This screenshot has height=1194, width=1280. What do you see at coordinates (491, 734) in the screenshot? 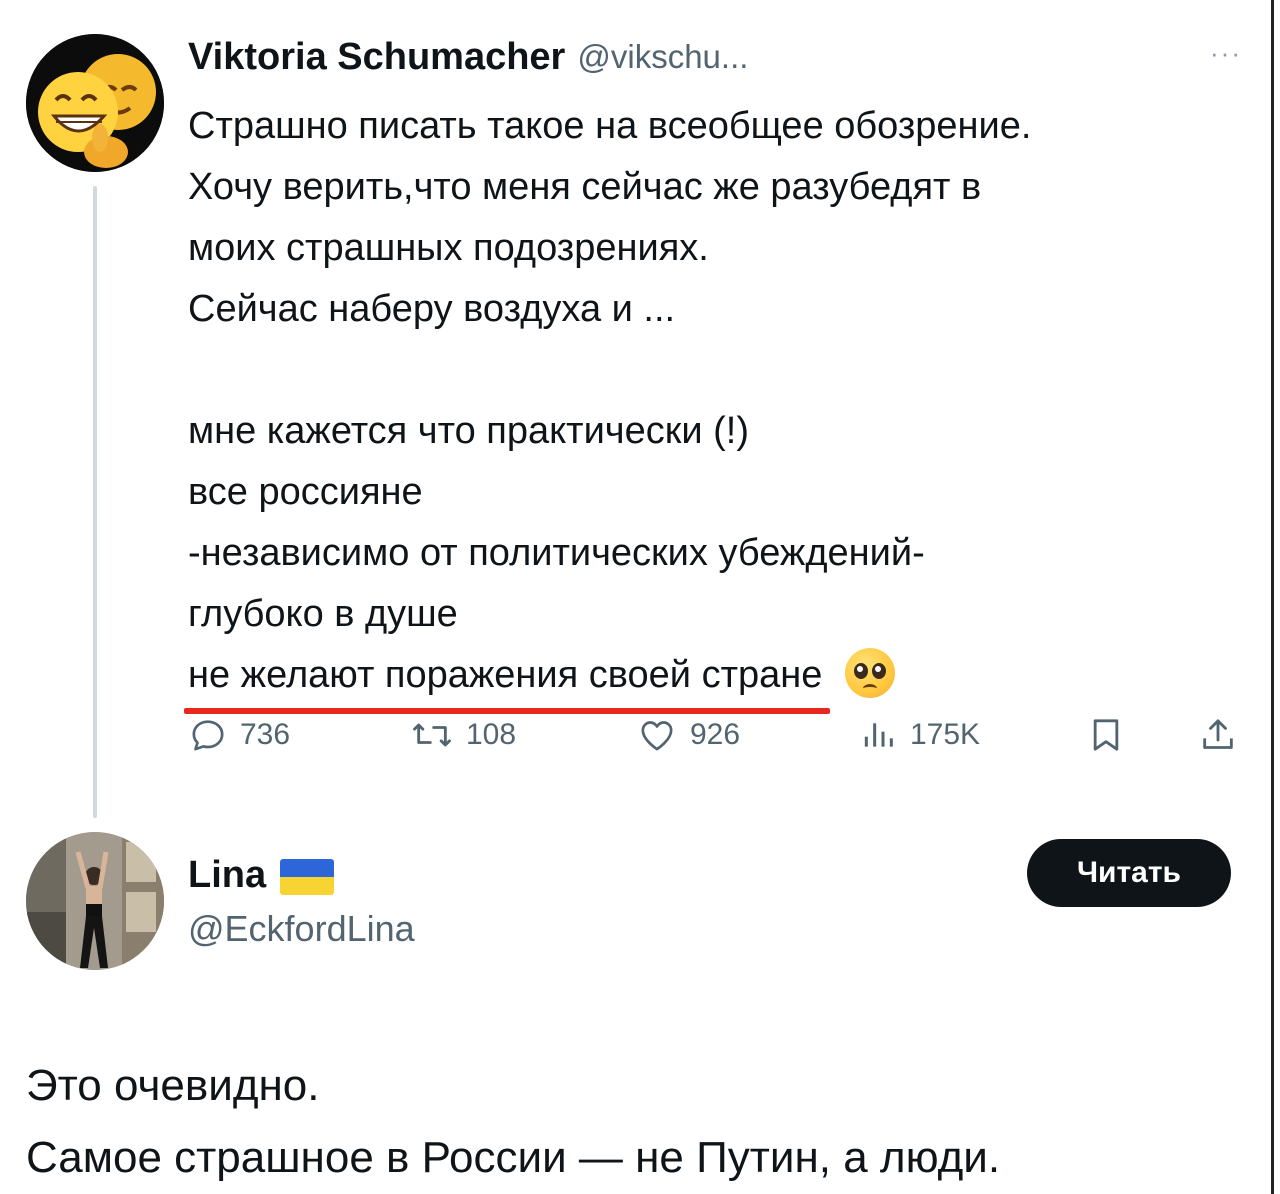
I see `retweet-count: 108` at bounding box center [491, 734].